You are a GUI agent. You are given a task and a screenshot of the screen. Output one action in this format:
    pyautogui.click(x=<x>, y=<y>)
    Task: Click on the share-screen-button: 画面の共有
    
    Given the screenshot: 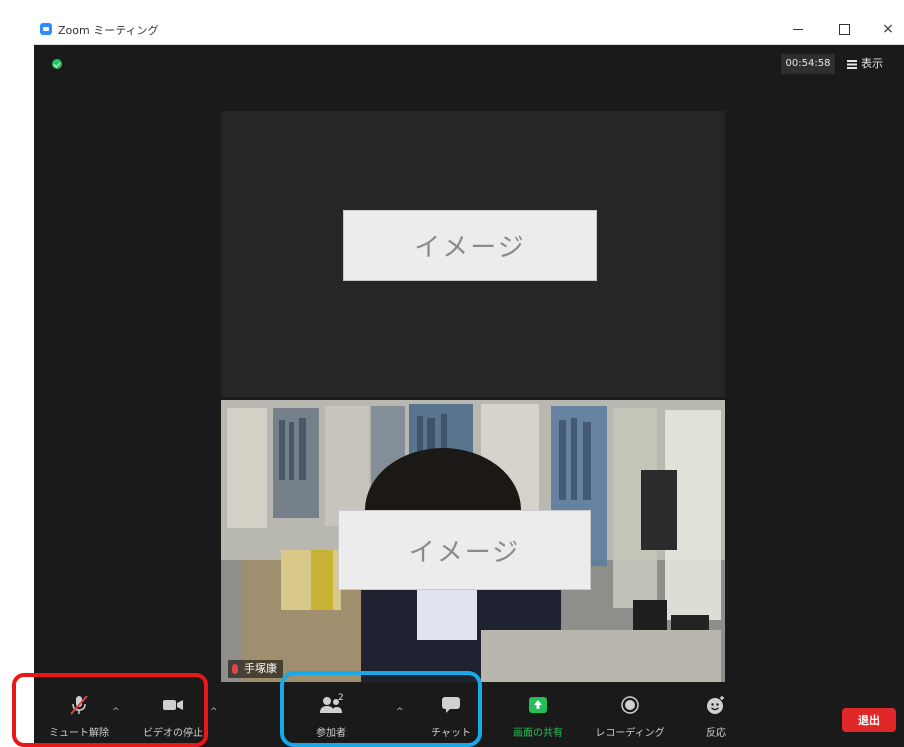 What is the action you would take?
    pyautogui.click(x=538, y=718)
    